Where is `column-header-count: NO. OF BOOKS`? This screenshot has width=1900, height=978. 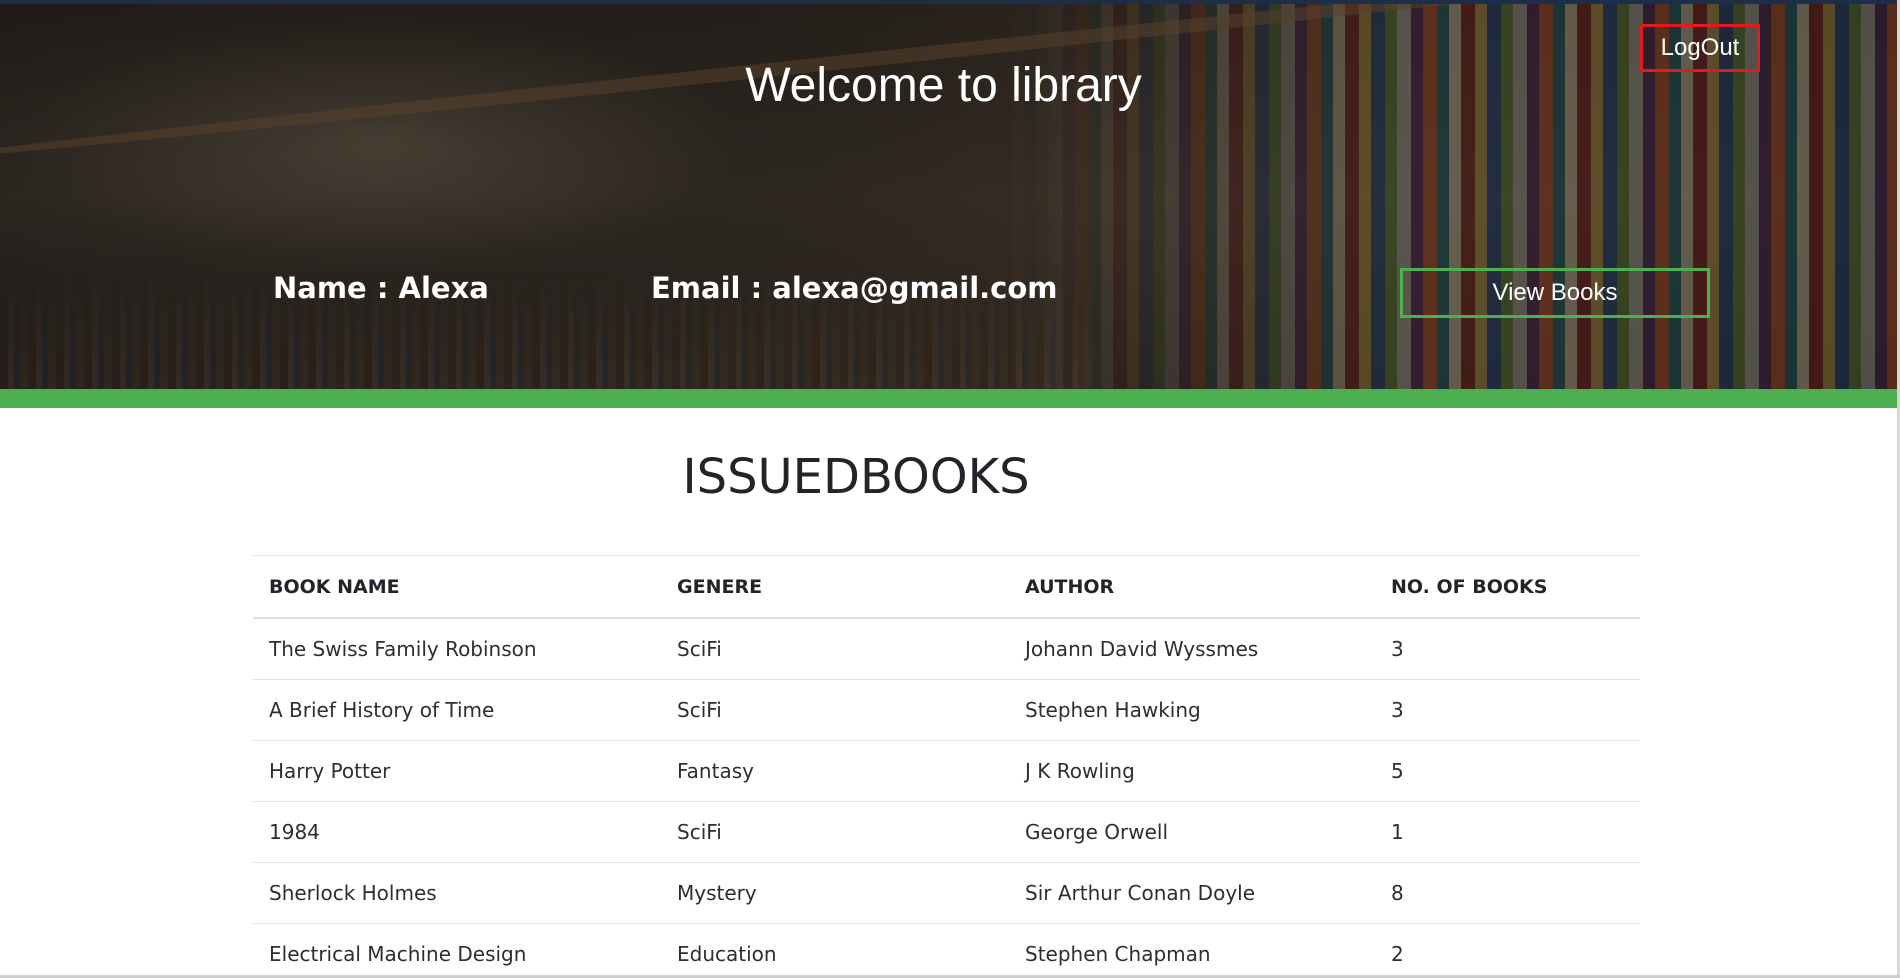 column-header-count: NO. OF BOOKS is located at coordinates (1507, 587).